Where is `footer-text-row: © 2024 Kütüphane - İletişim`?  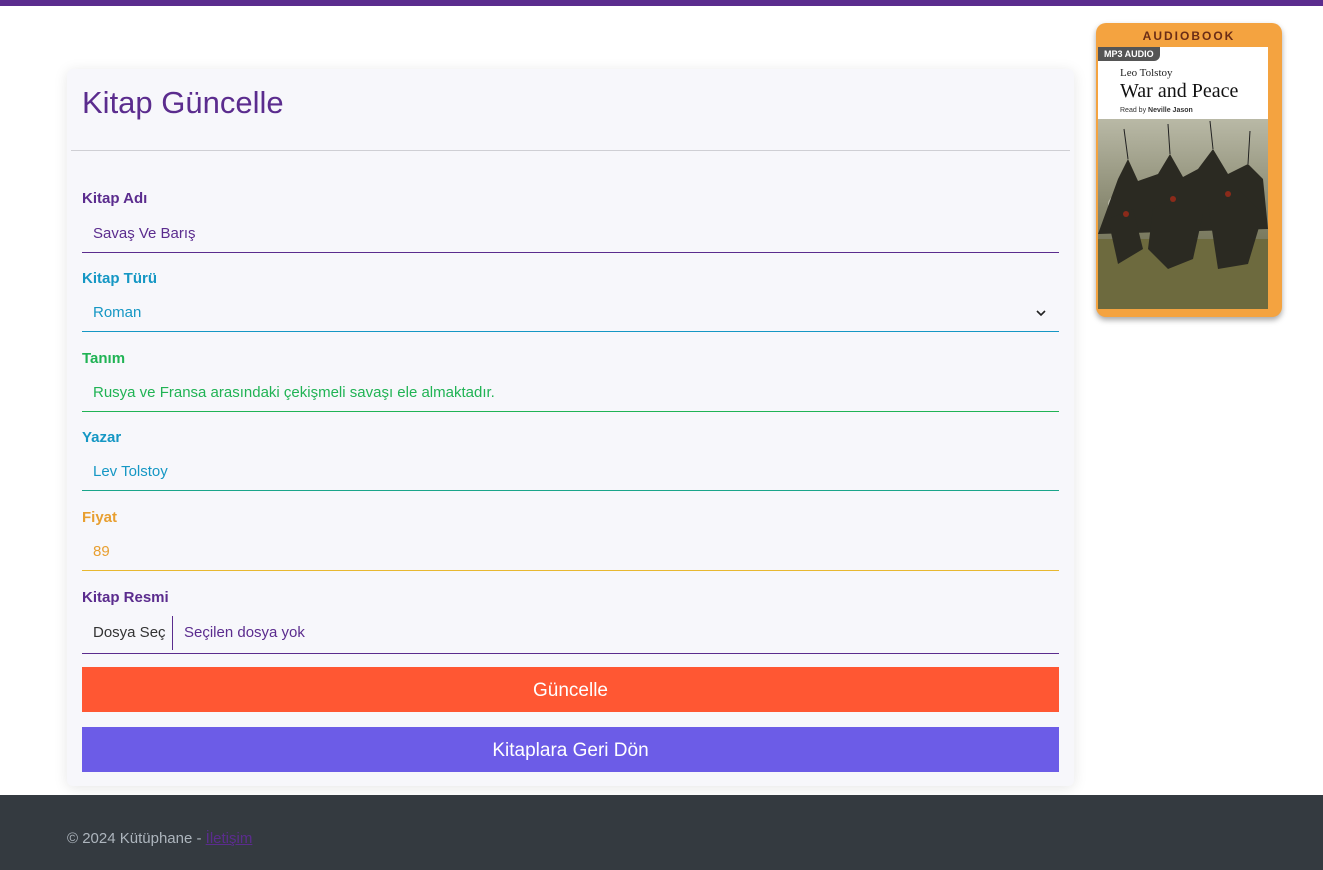
footer-text-row: © 2024 Kütüphane - İletişim is located at coordinates (159, 838).